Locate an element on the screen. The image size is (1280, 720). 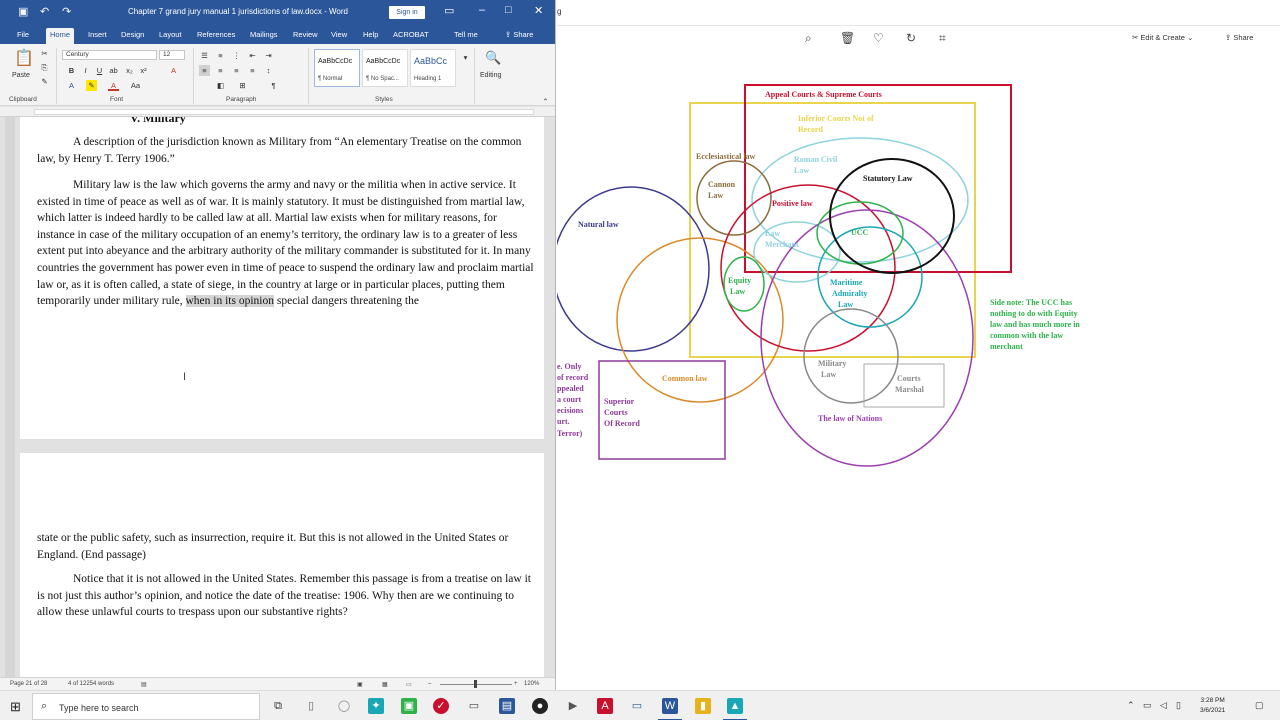
tab-tell-me: Tell me is located at coordinates (466, 36).